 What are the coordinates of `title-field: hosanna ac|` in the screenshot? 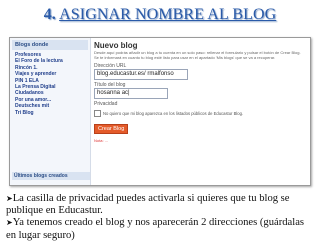 It's located at (131, 93).